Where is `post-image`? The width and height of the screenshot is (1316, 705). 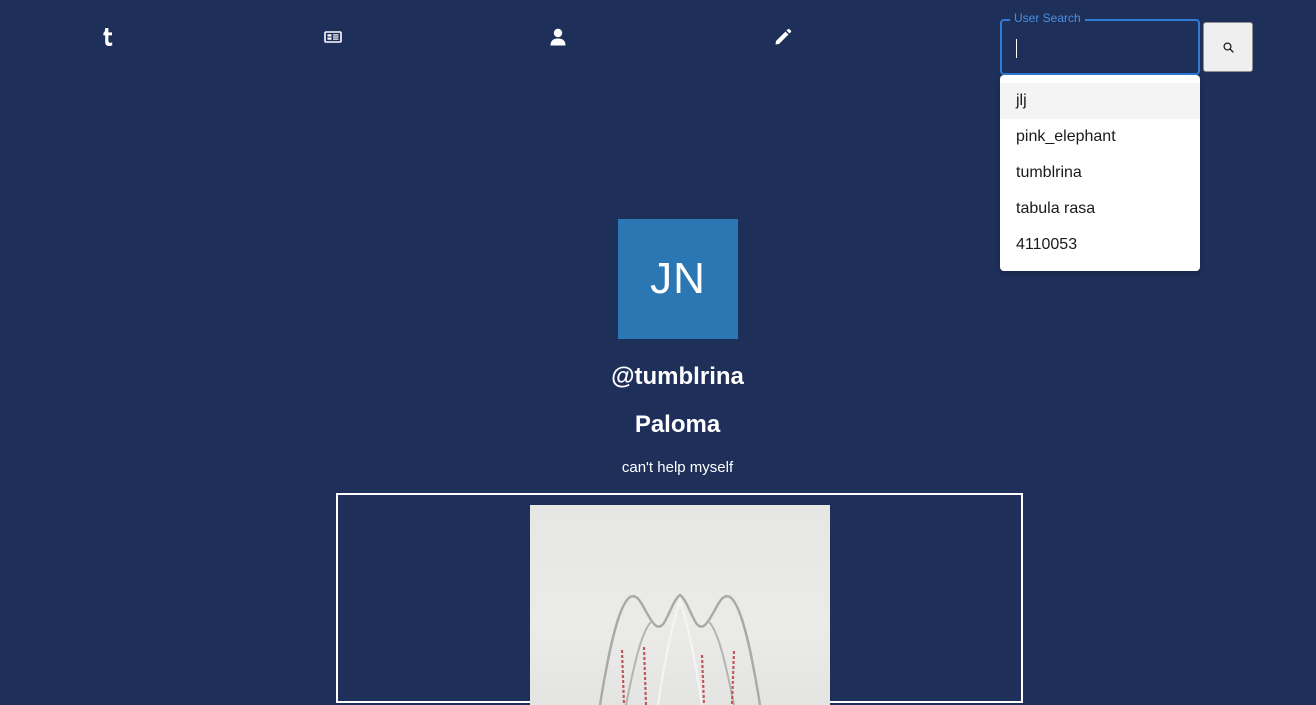
post-image is located at coordinates (680, 605).